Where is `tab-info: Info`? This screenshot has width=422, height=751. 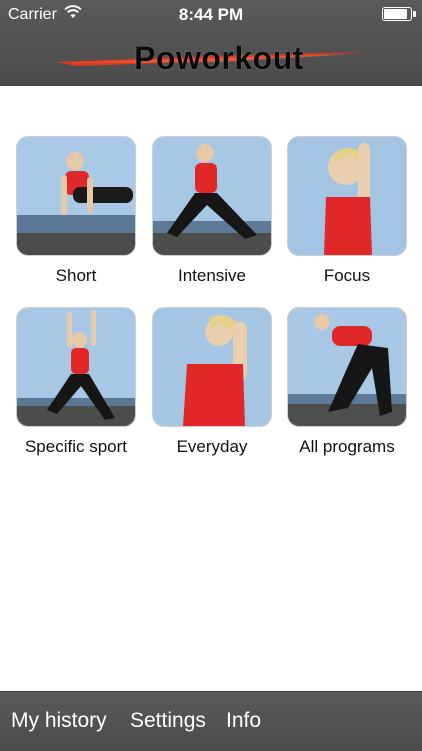 tab-info: Info is located at coordinates (243, 721).